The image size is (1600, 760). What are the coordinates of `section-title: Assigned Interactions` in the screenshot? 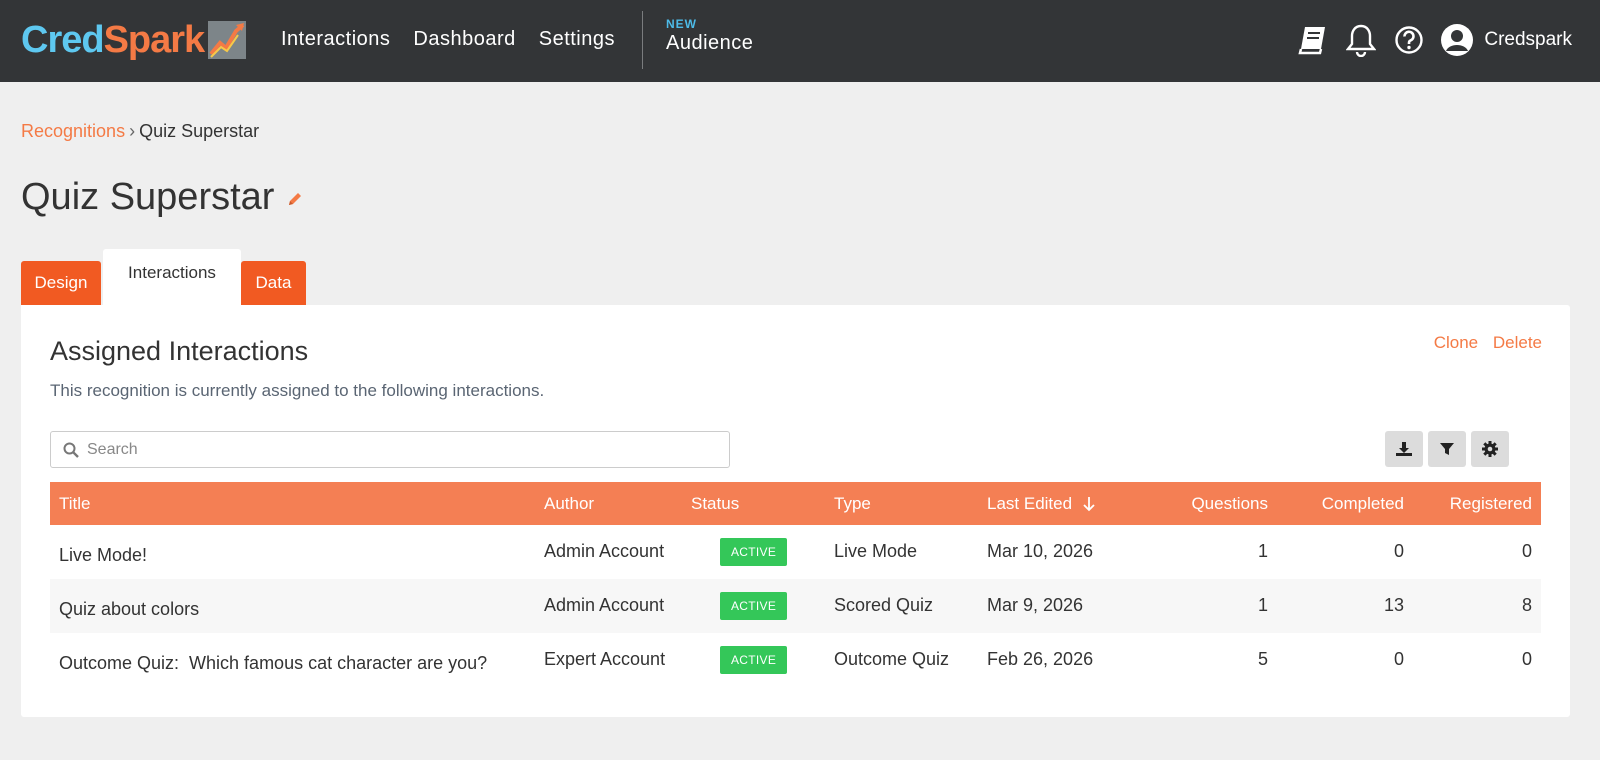 It's located at (179, 351).